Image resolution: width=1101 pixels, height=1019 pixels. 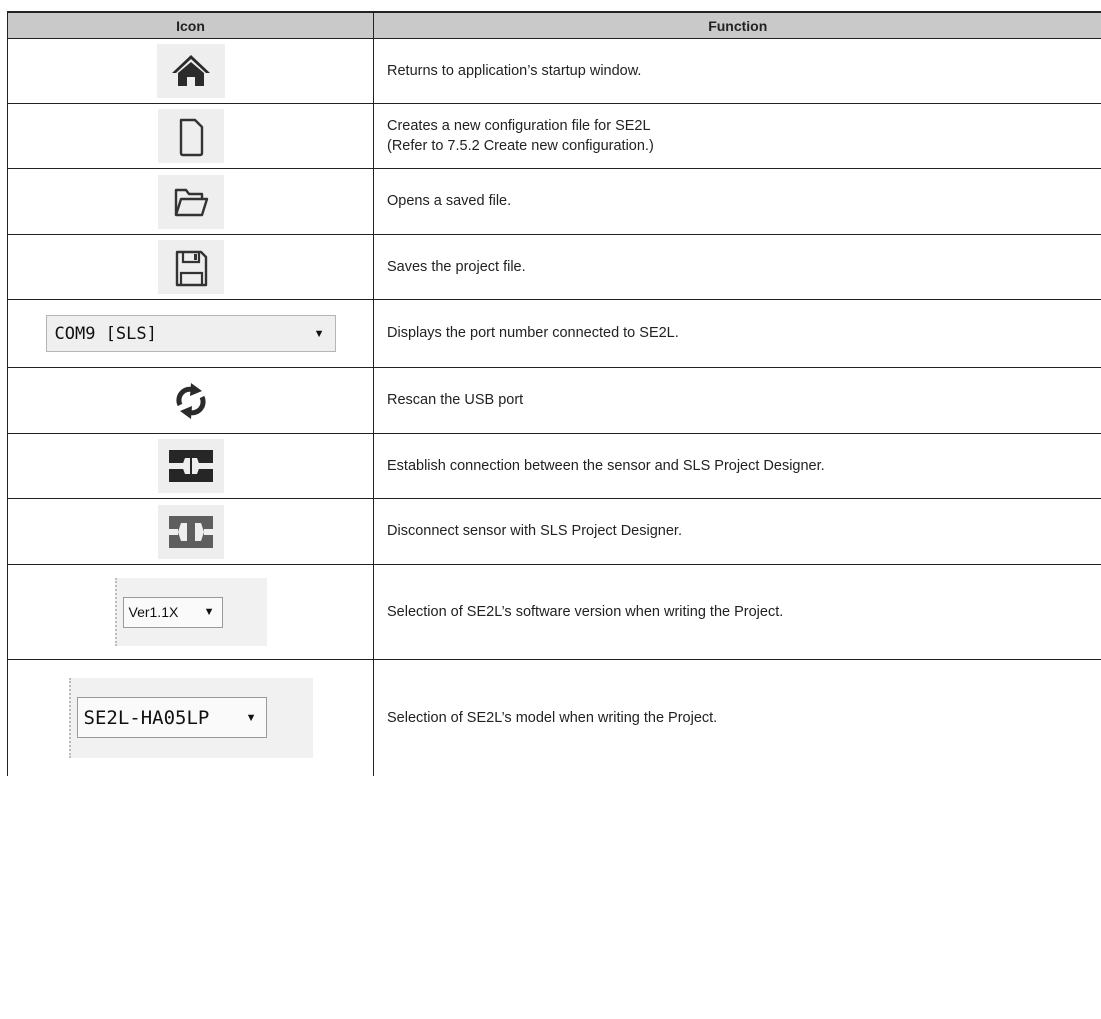 I want to click on icon-cell: SE2L-HA05LP ▼, so click(x=190, y=717).